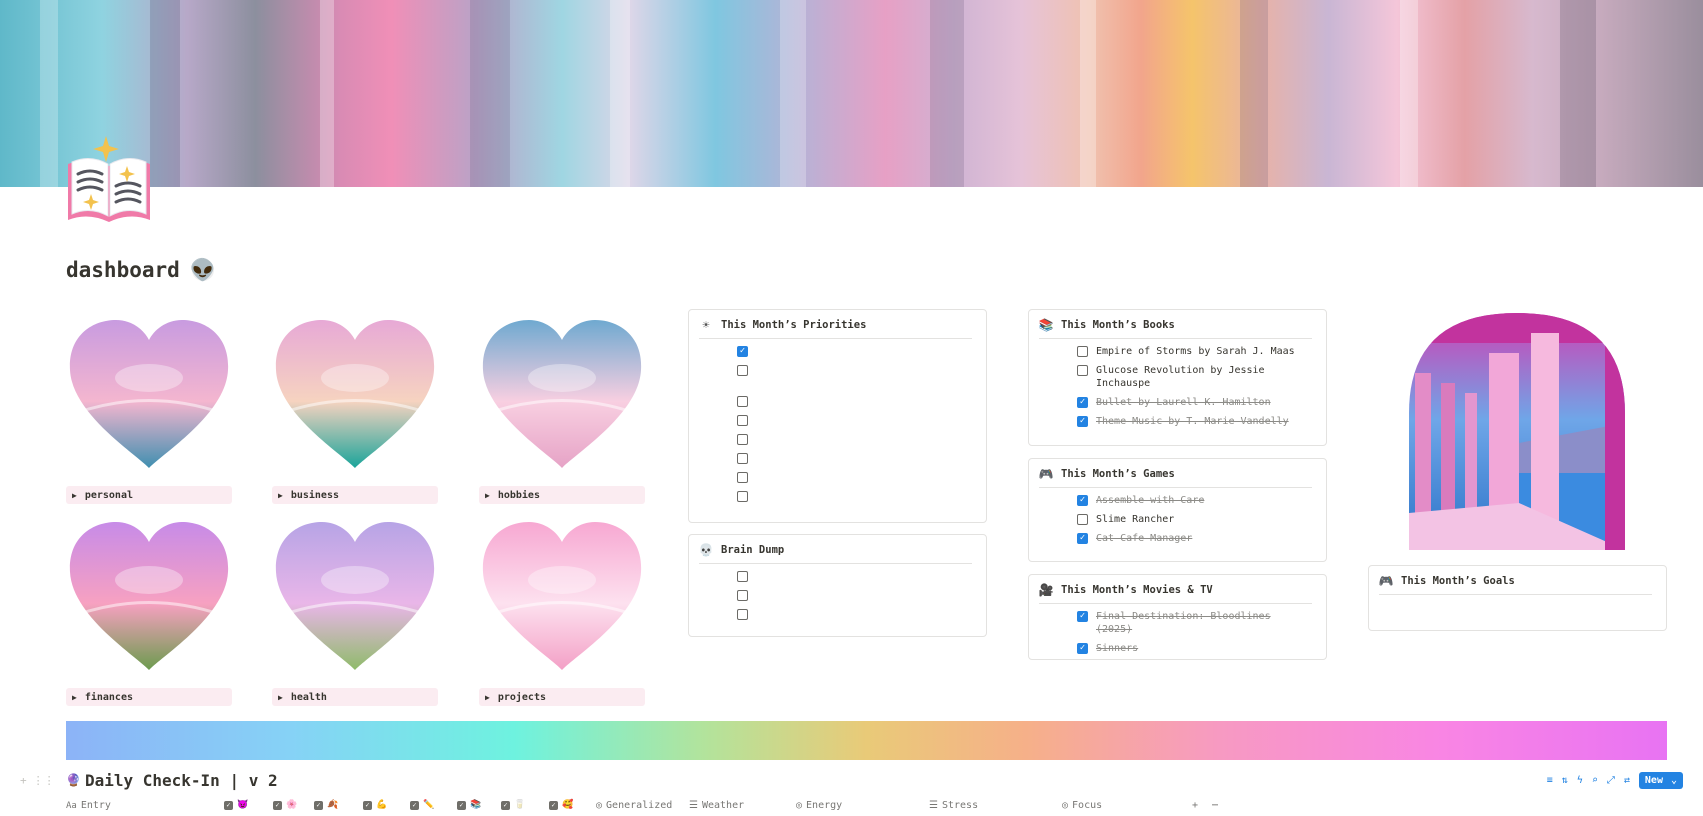 Image resolution: width=1703 pixels, height=816 pixels. I want to click on prop-checkbox: ✓ 😈, so click(236, 805).